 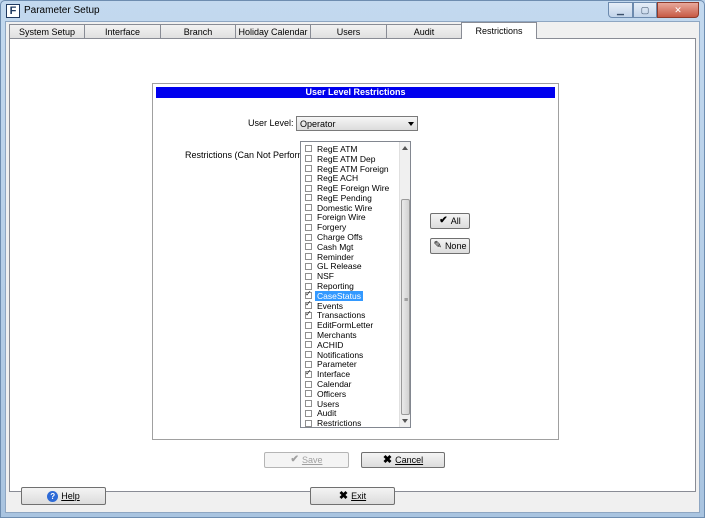 What do you see at coordinates (349, 227) in the screenshot?
I see `restriction-item: Forgery` at bounding box center [349, 227].